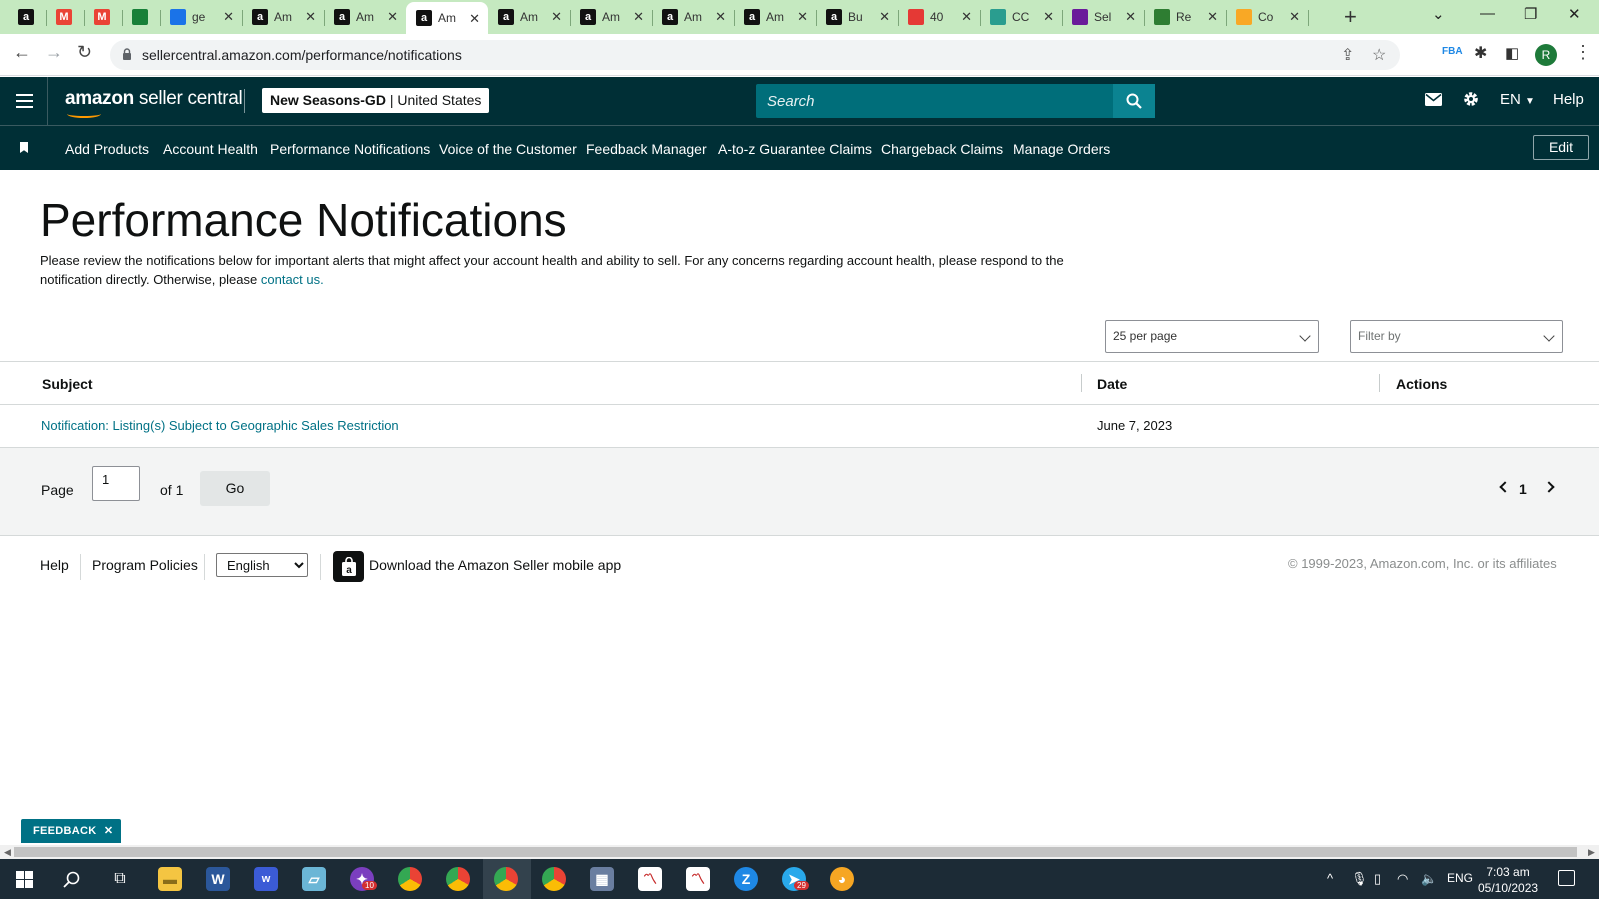 This screenshot has height=899, width=1599. Describe the element at coordinates (1212, 336) in the screenshot. I see `per-page-select: 25 per page` at that location.